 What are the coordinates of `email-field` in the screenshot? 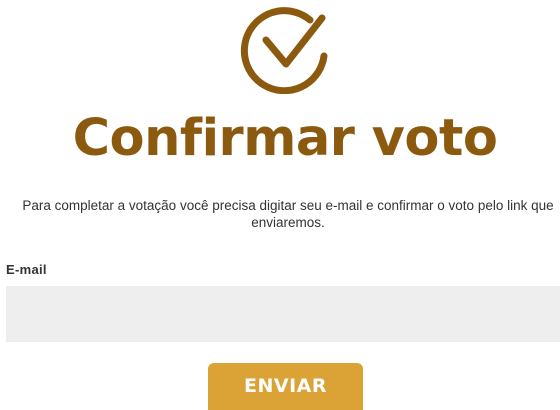 It's located at (283, 314).